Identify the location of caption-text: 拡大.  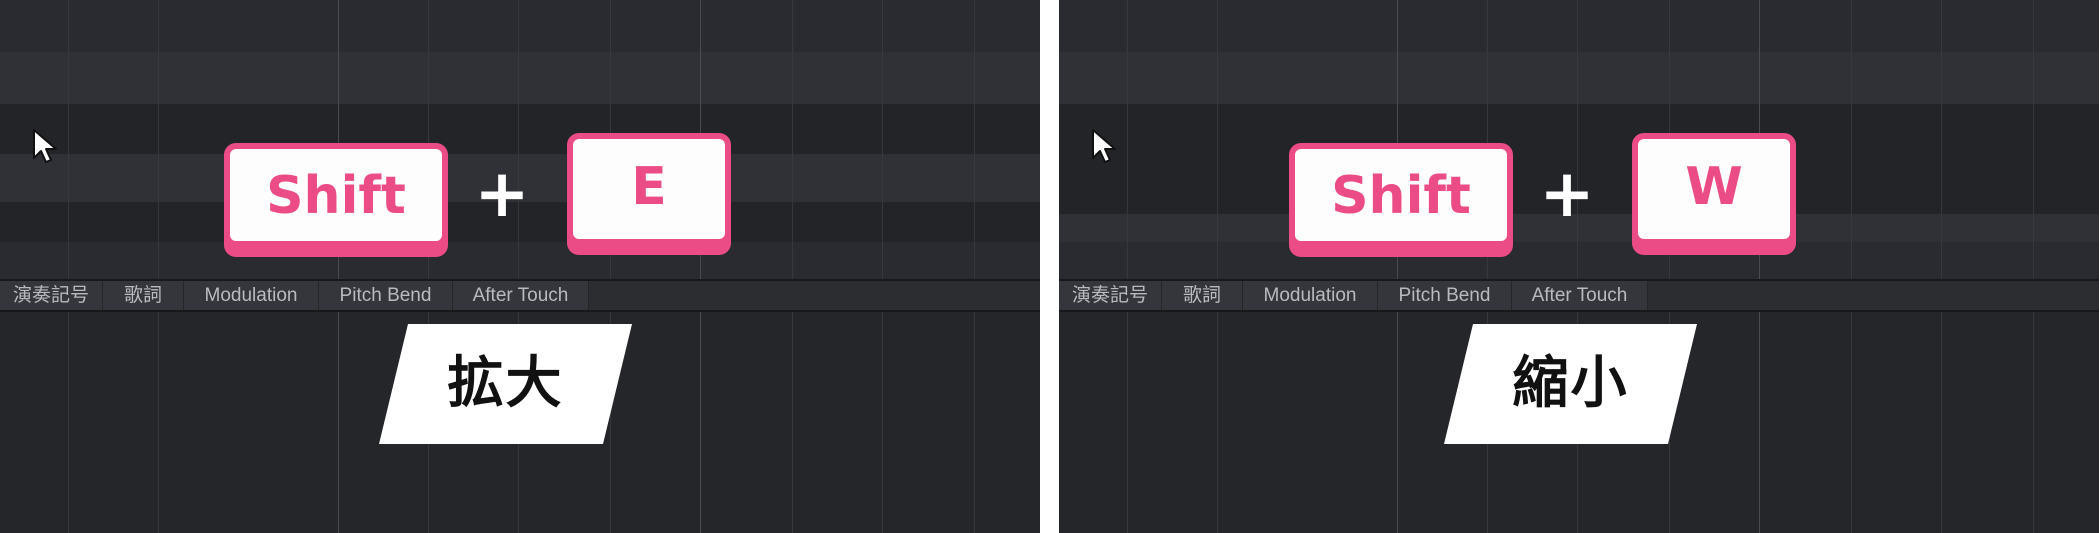
(505, 383).